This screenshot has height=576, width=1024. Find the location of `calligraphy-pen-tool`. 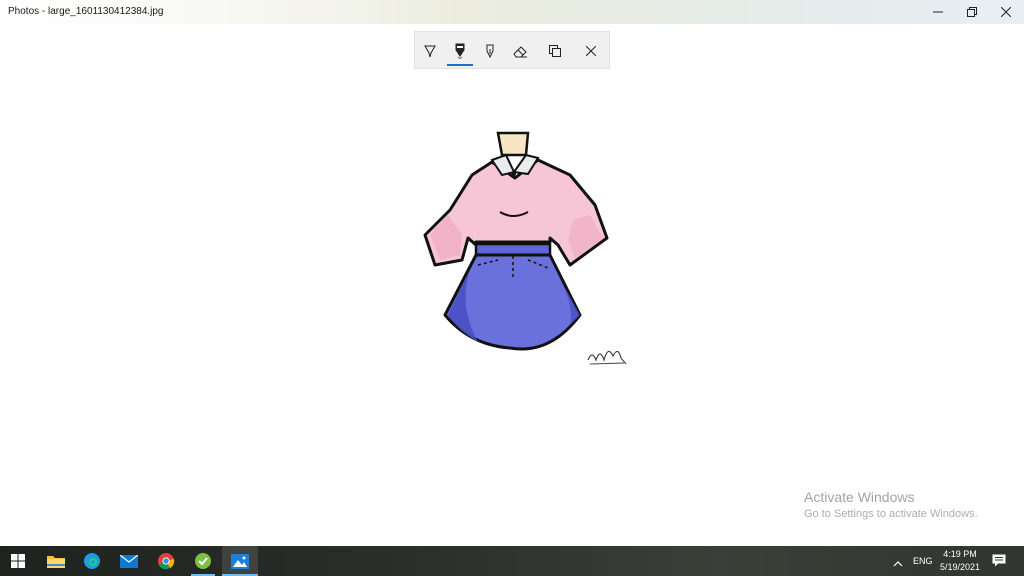

calligraphy-pen-tool is located at coordinates (490, 51).